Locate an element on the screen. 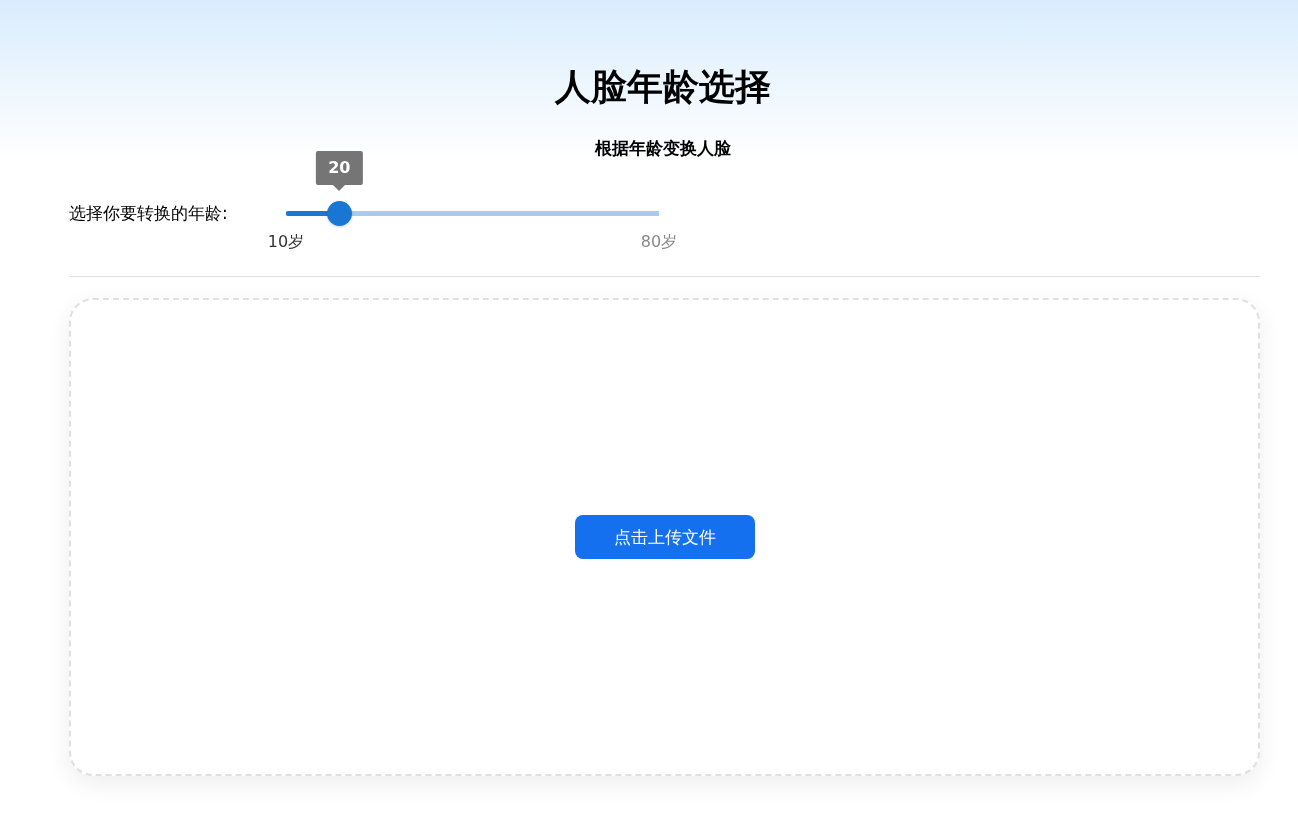 The height and width of the screenshot is (824, 1298). value-tooltip: 20 is located at coordinates (339, 168).